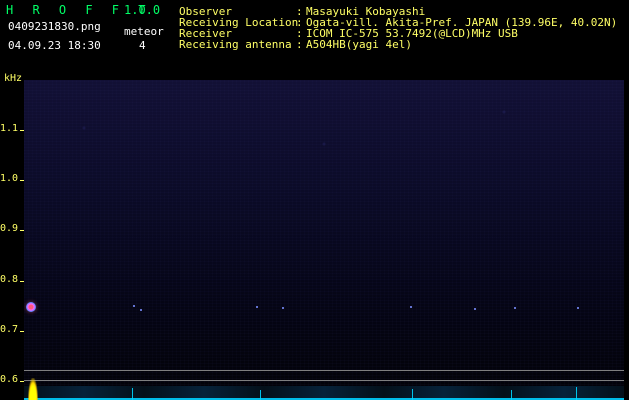 The width and height of the screenshot is (629, 400). I want to click on meteor-echo-icon, so click(31, 307).